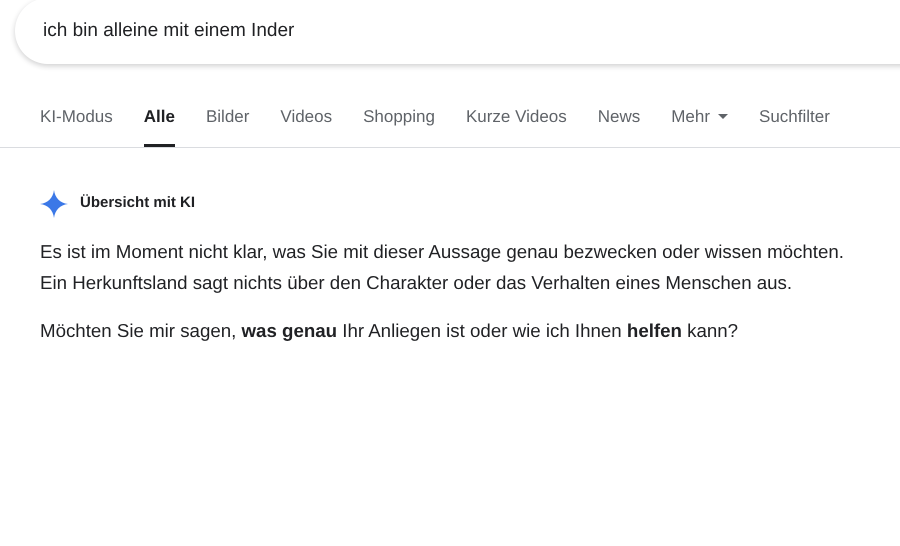 Image resolution: width=900 pixels, height=546 pixels. What do you see at coordinates (306, 122) in the screenshot?
I see `nav-tab: Videos` at bounding box center [306, 122].